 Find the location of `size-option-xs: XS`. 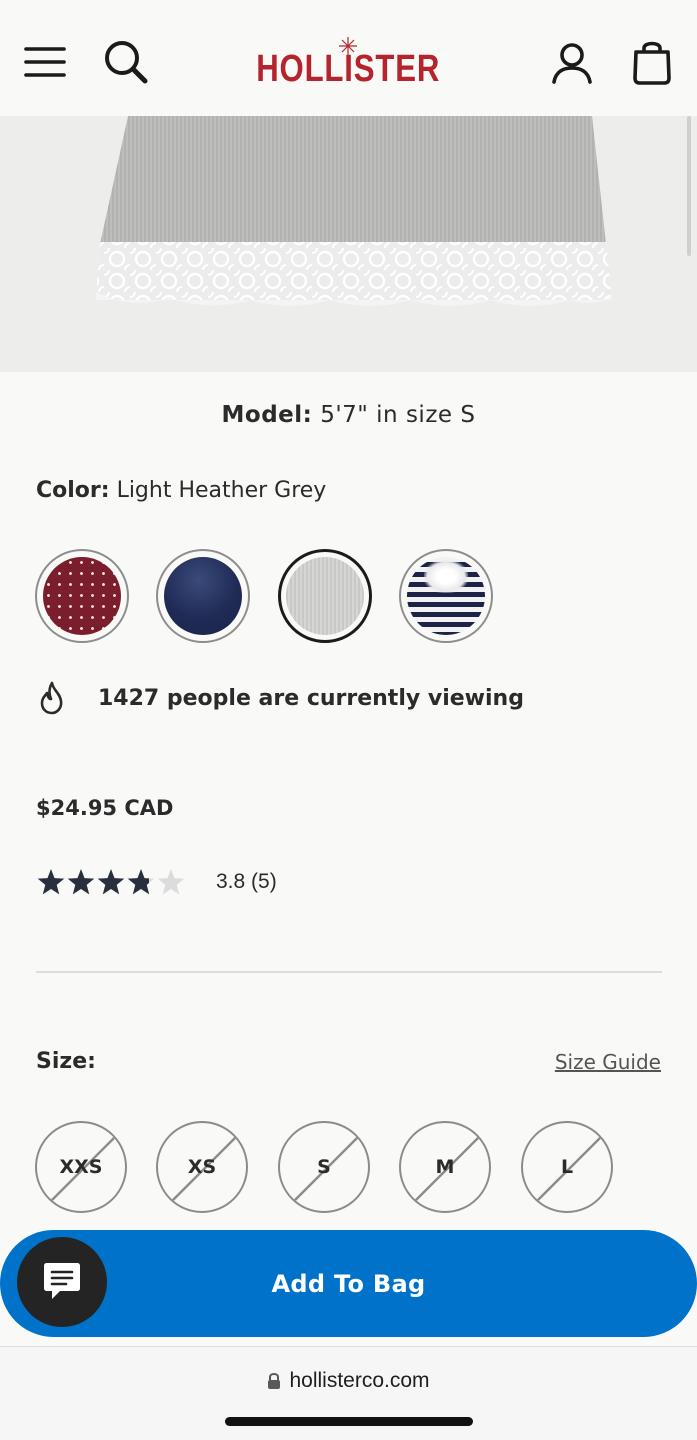

size-option-xs: XS is located at coordinates (202, 1167).